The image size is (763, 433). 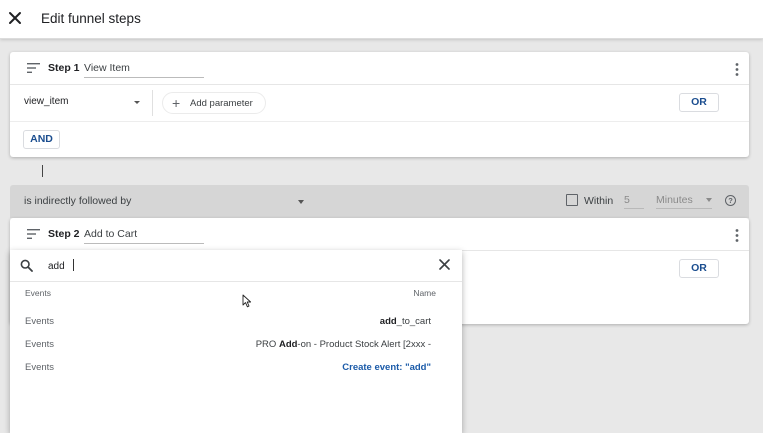 What do you see at coordinates (572, 200) in the screenshot?
I see `within-checkbox` at bounding box center [572, 200].